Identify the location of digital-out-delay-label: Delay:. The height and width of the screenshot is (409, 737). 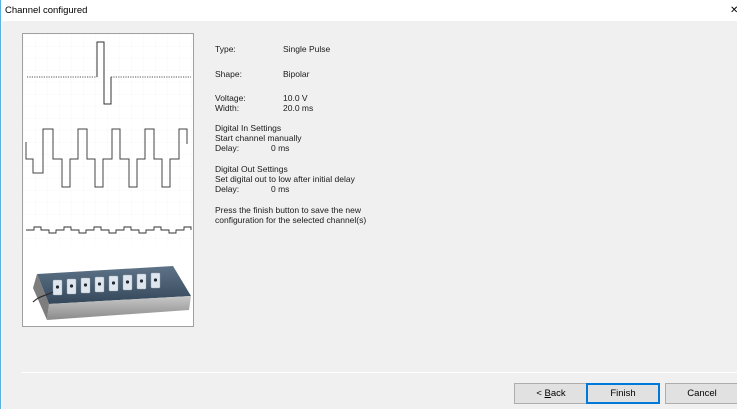
(227, 189).